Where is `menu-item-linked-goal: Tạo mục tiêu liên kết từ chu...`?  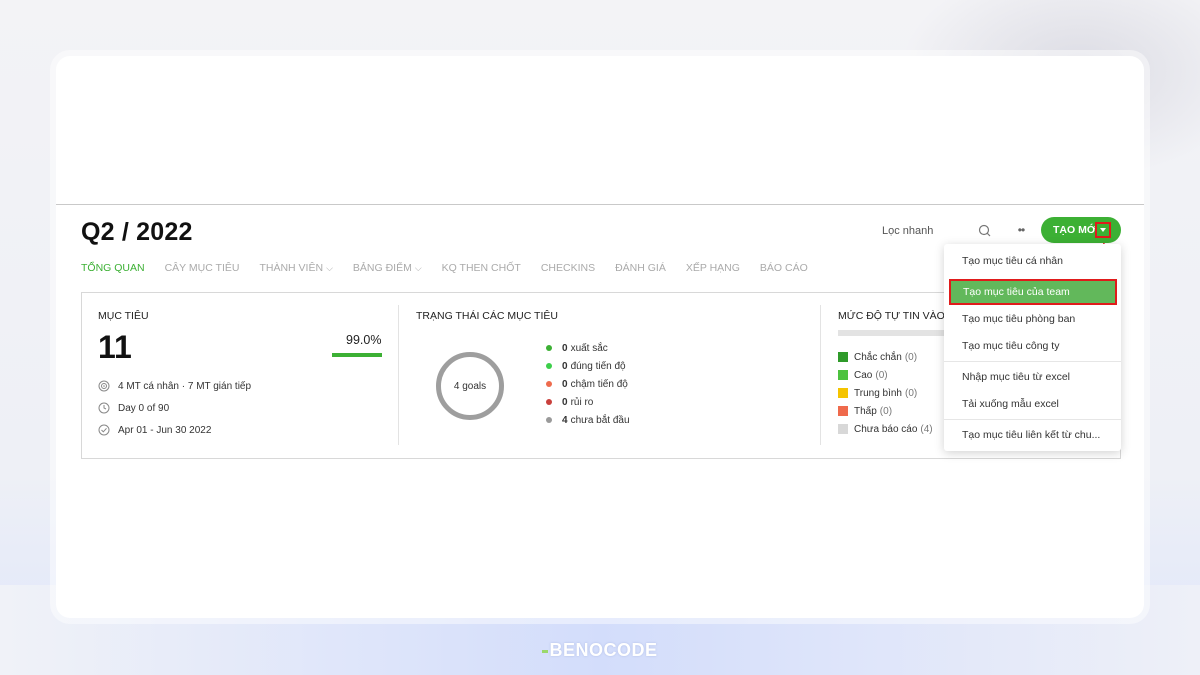 menu-item-linked-goal: Tạo mục tiêu liên kết từ chu... is located at coordinates (1032, 435).